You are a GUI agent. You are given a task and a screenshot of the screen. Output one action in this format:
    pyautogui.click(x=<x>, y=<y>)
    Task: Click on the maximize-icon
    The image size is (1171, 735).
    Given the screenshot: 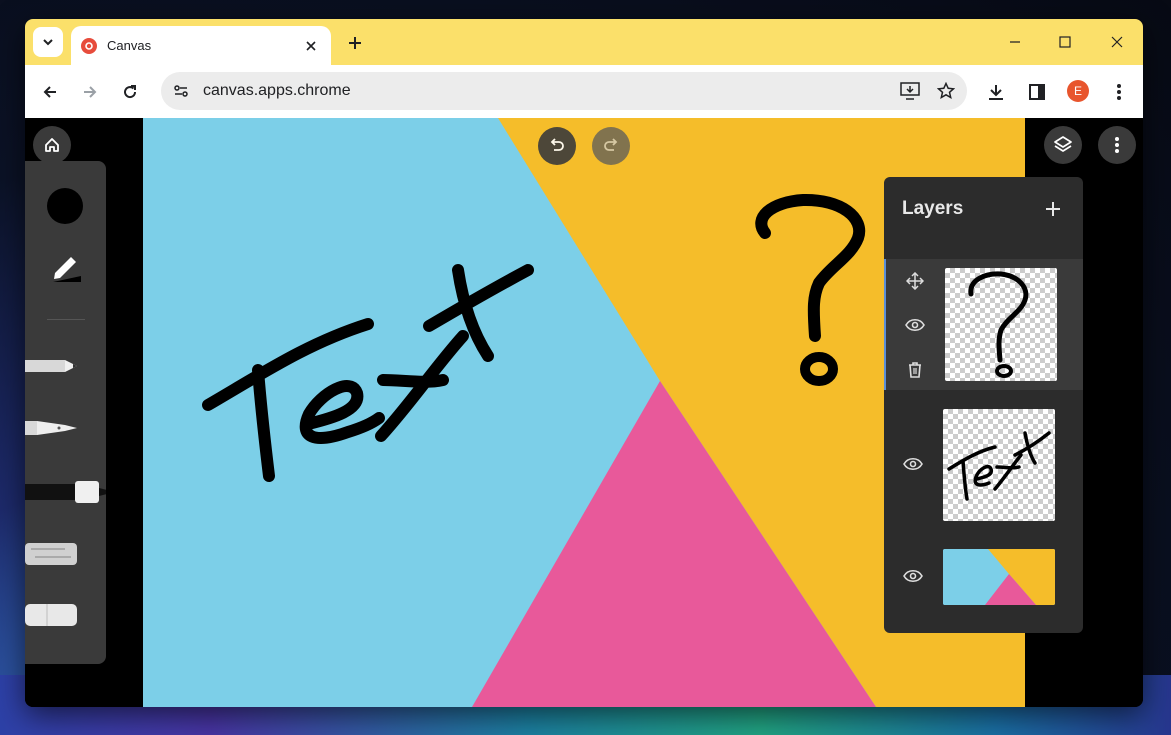 What is the action you would take?
    pyautogui.click(x=1065, y=42)
    